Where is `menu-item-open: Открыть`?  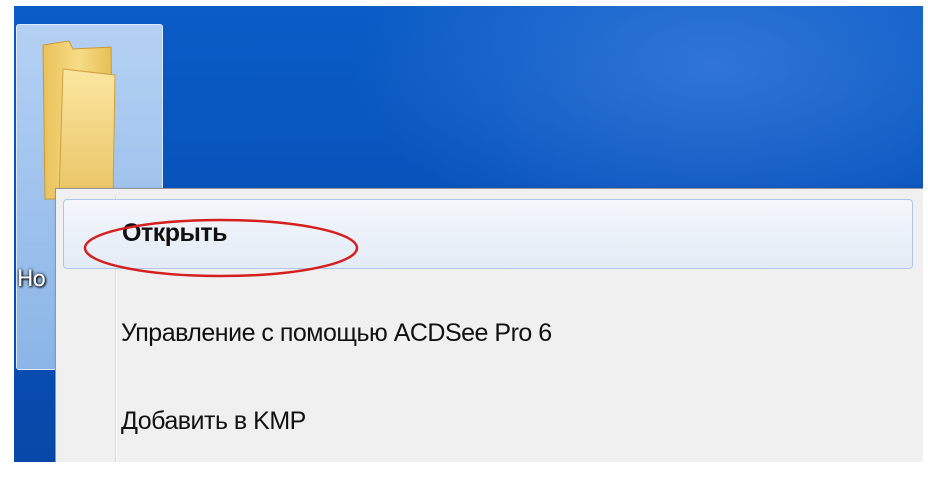
menu-item-open: Открыть is located at coordinates (488, 234).